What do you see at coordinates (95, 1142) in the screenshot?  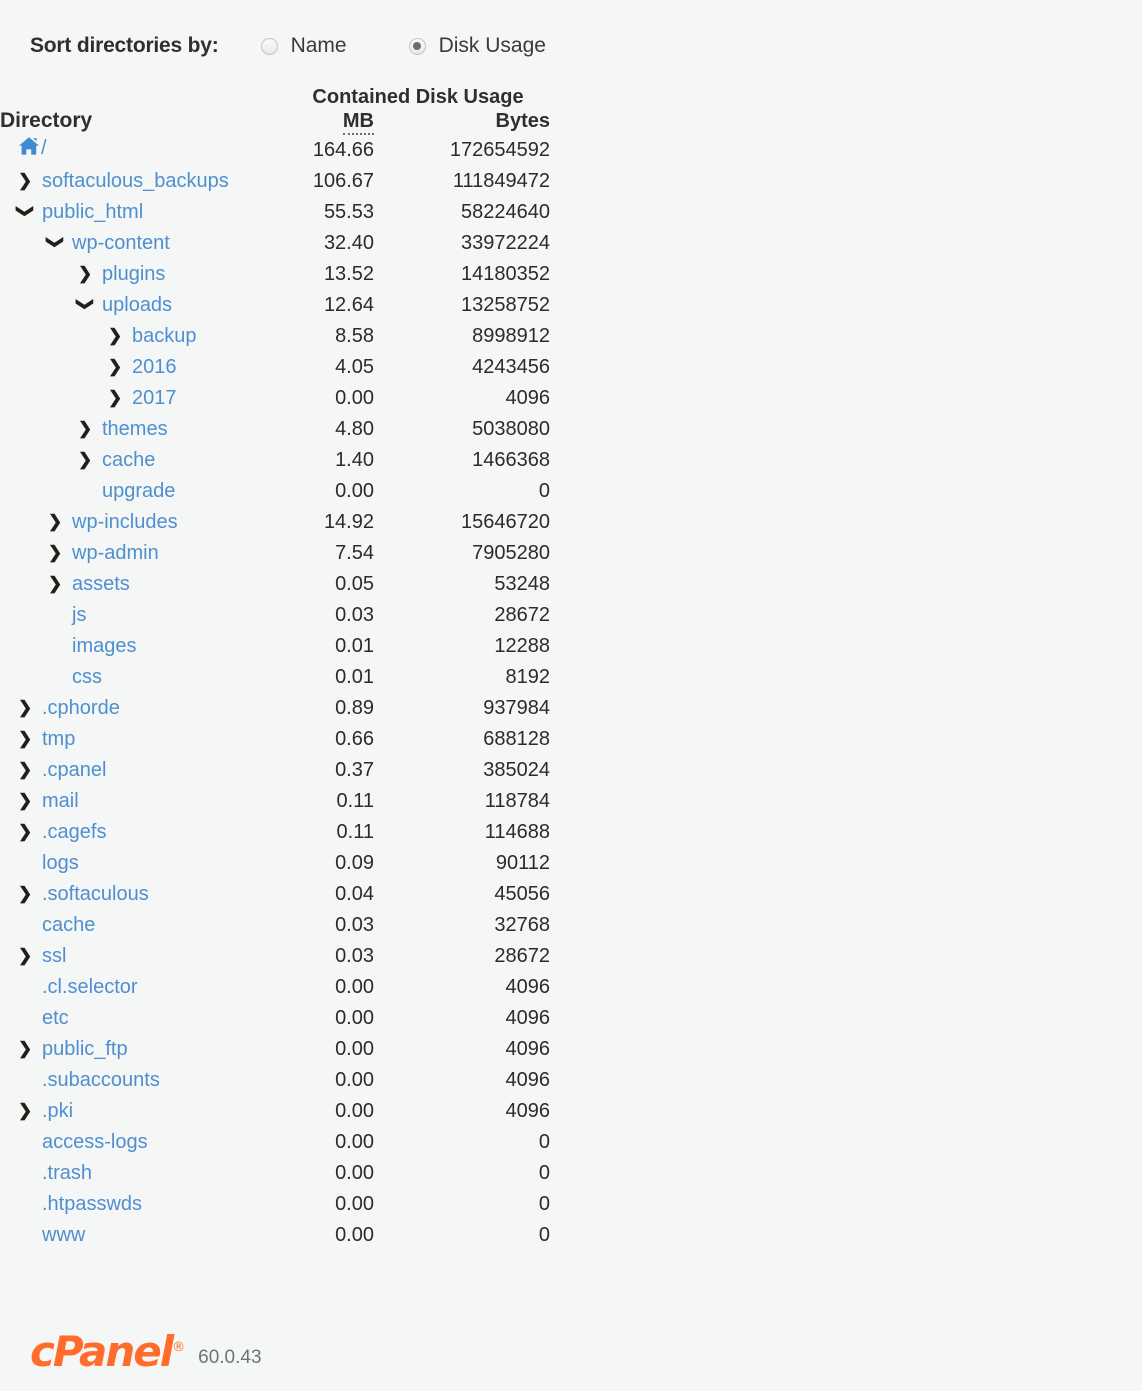 I see `directory-link: access-logs` at bounding box center [95, 1142].